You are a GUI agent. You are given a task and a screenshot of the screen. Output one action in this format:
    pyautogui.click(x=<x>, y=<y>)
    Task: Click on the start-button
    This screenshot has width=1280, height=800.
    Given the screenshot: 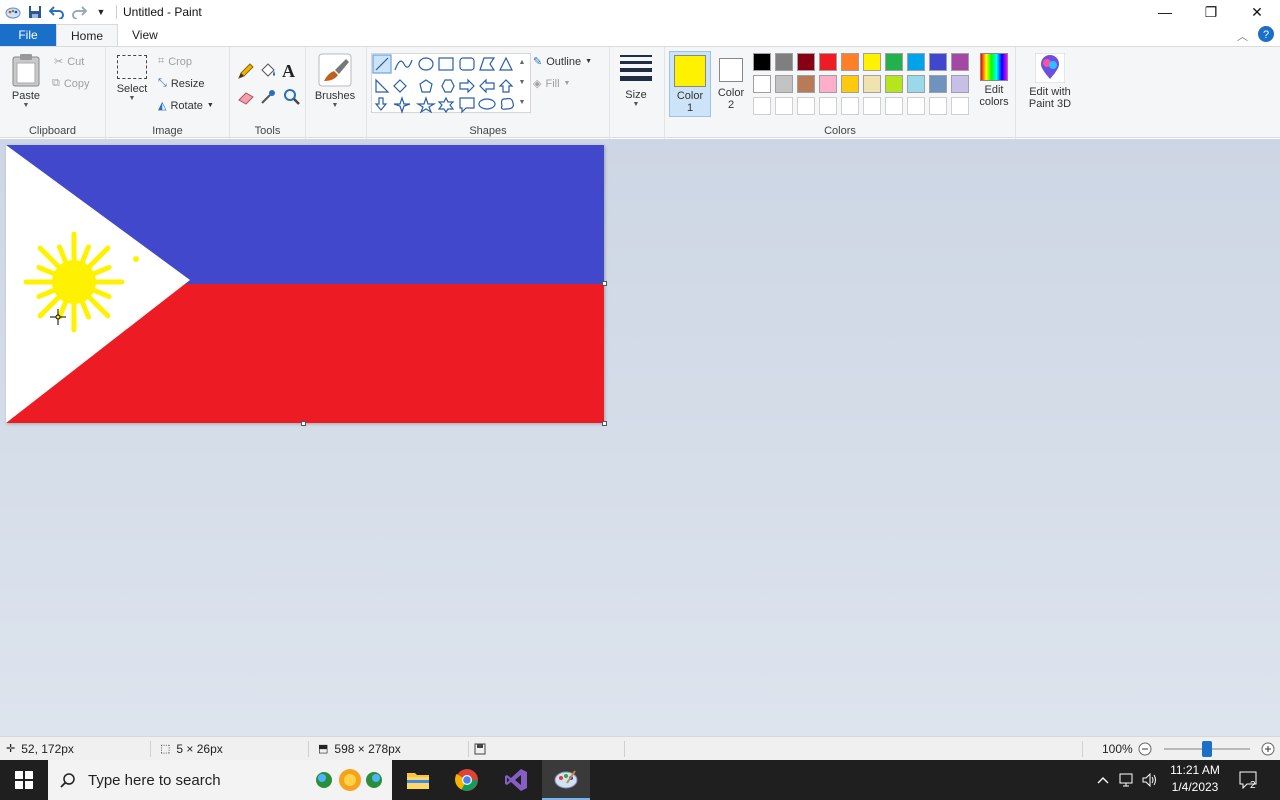 What is the action you would take?
    pyautogui.click(x=24, y=780)
    